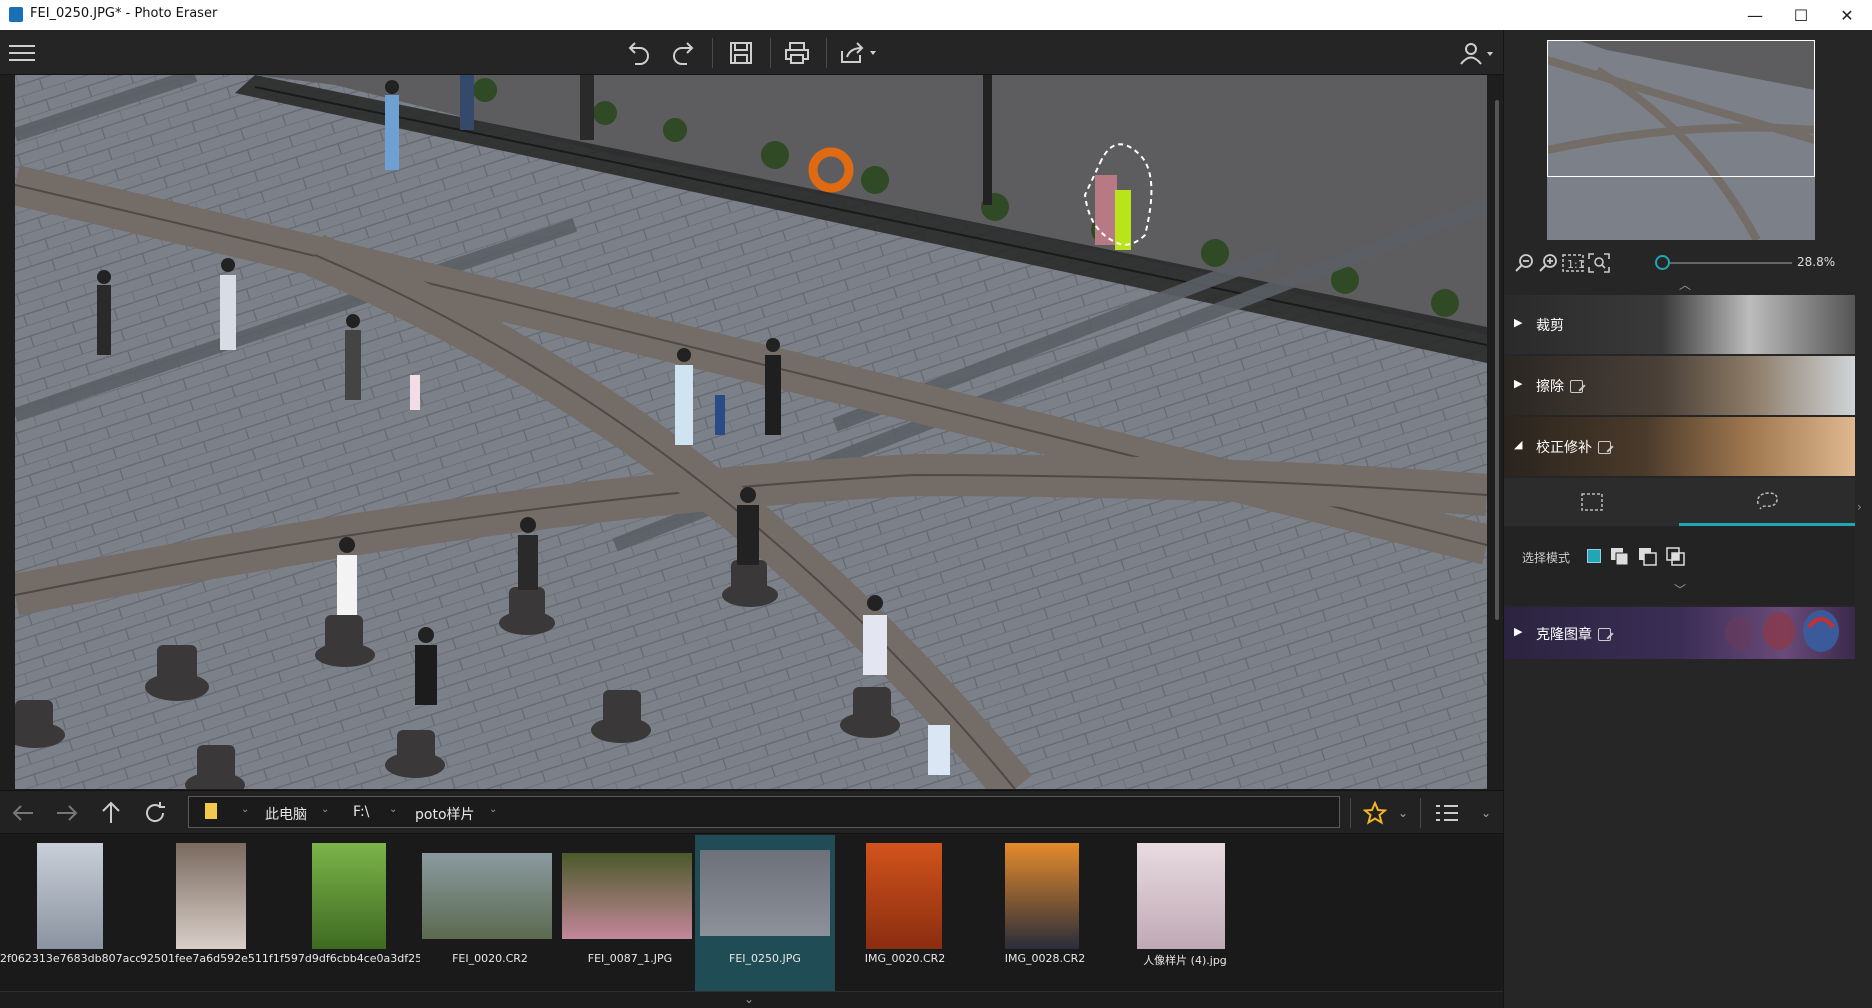 The width and height of the screenshot is (1872, 1008). I want to click on hamburger-icon, so click(22, 53).